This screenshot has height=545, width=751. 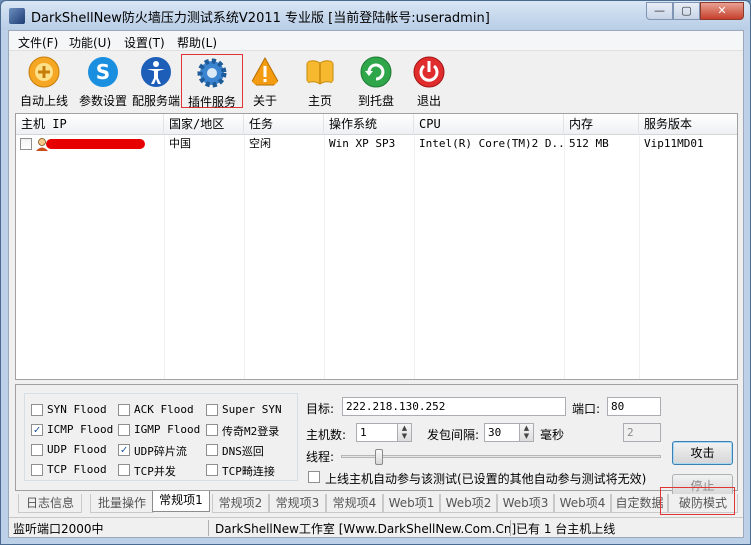 What do you see at coordinates (90, 124) in the screenshot?
I see `col-host-ip: 主机 IP` at bounding box center [90, 124].